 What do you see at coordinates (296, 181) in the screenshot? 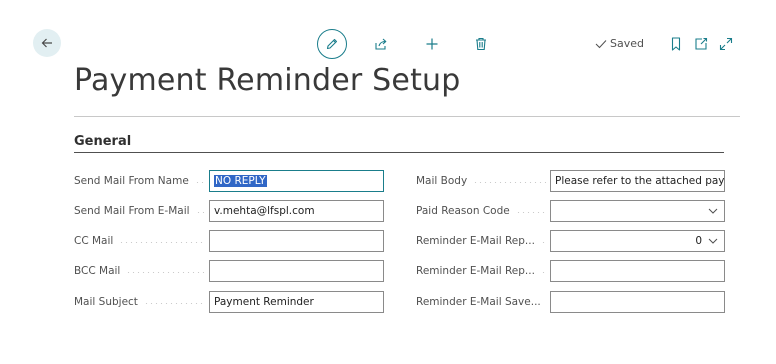
I see `send-mail-from-name-field: NO REPLY` at bounding box center [296, 181].